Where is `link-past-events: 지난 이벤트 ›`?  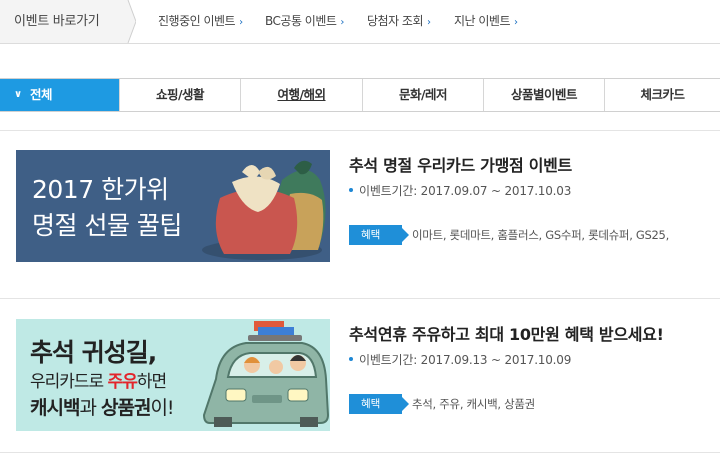 link-past-events: 지난 이벤트 › is located at coordinates (486, 21).